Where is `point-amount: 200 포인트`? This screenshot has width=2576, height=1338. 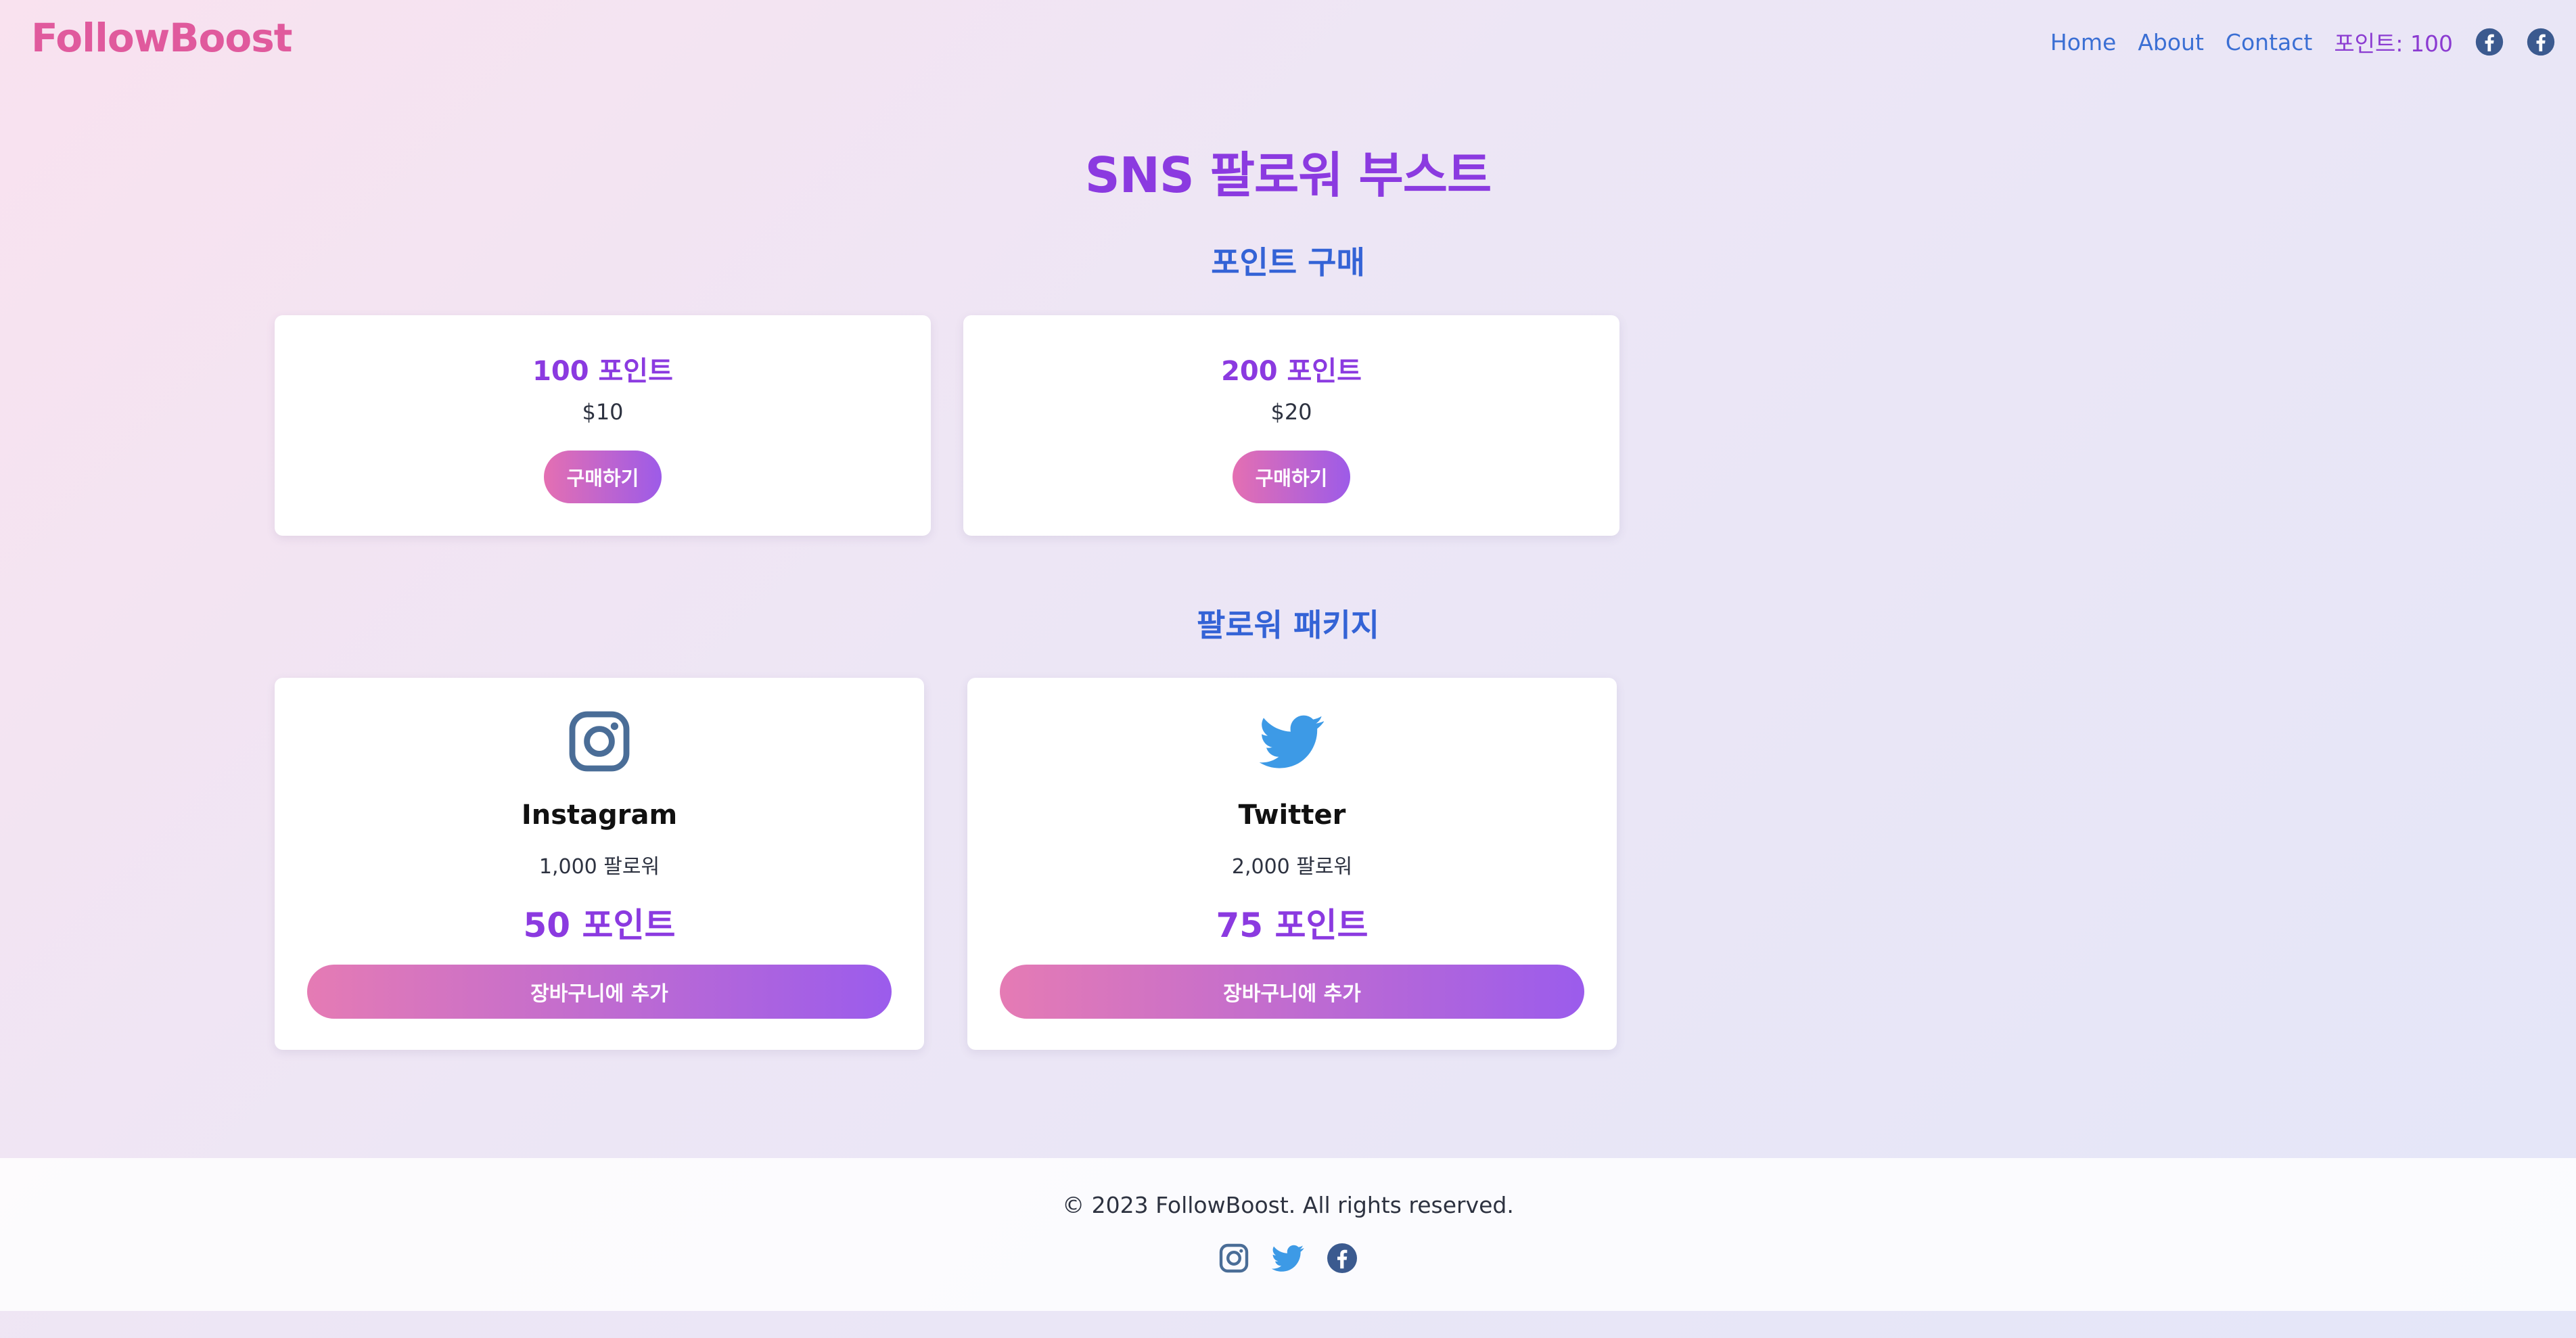 point-amount: 200 포인트 is located at coordinates (1291, 371).